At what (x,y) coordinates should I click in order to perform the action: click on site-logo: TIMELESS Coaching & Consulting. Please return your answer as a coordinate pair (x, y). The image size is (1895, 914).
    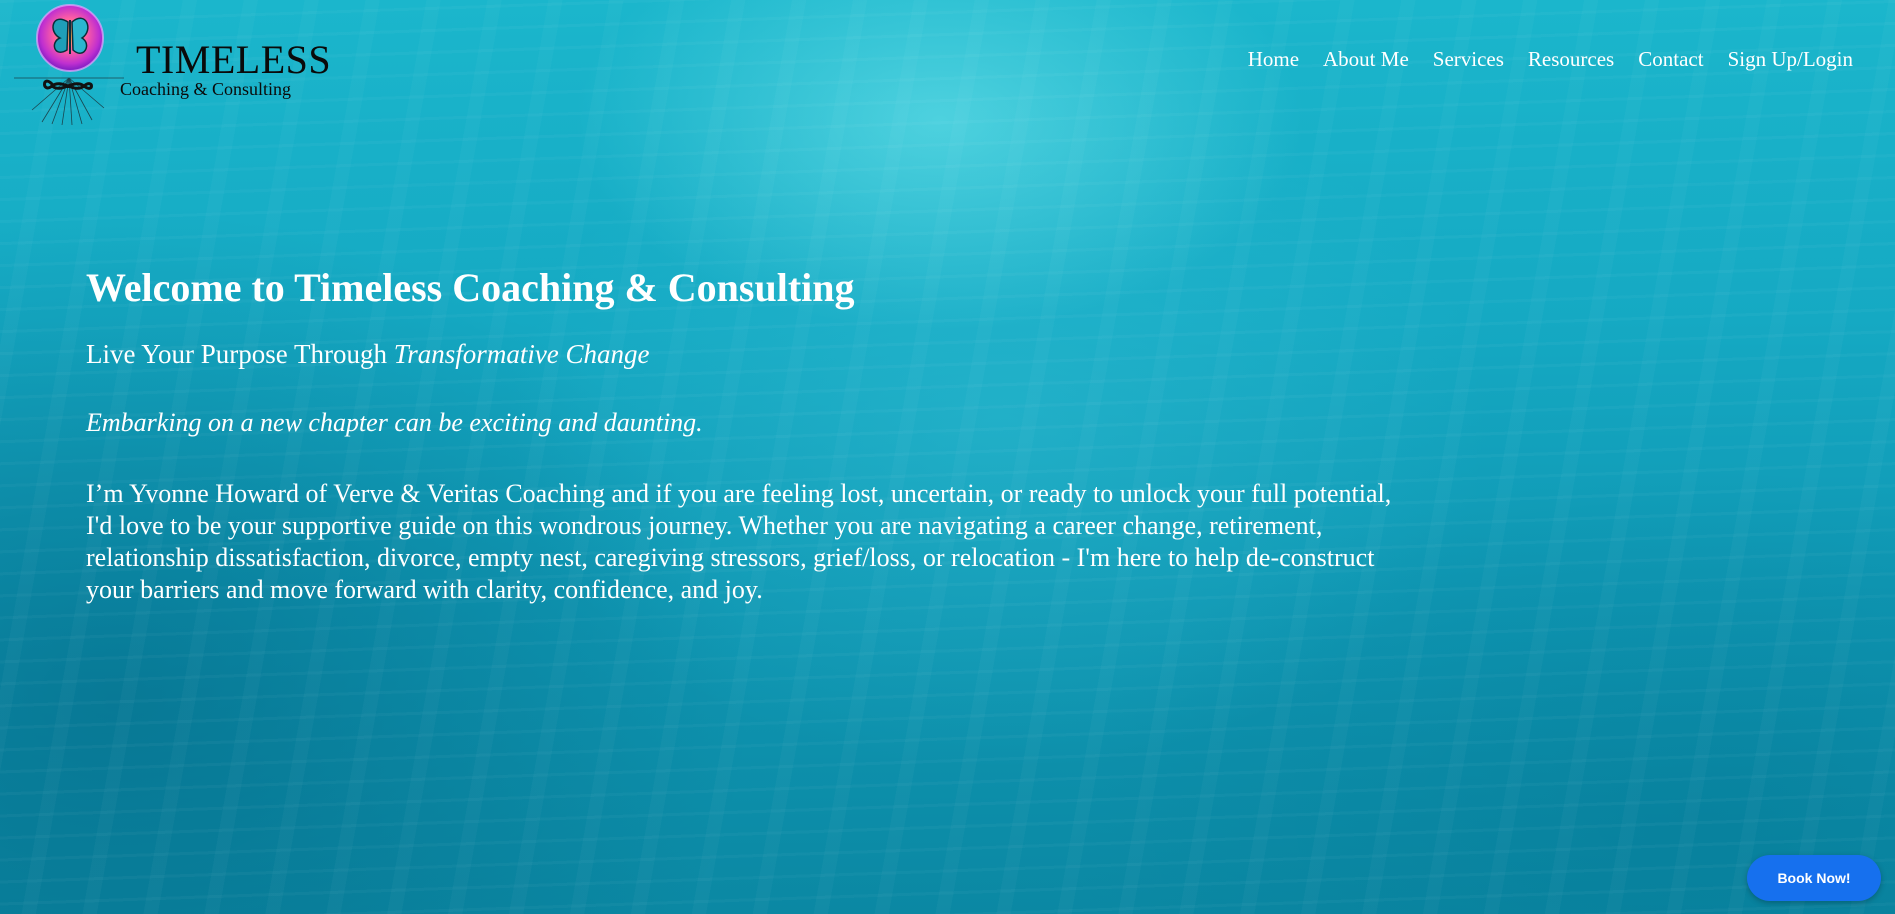
    Looking at the image, I should click on (171, 62).